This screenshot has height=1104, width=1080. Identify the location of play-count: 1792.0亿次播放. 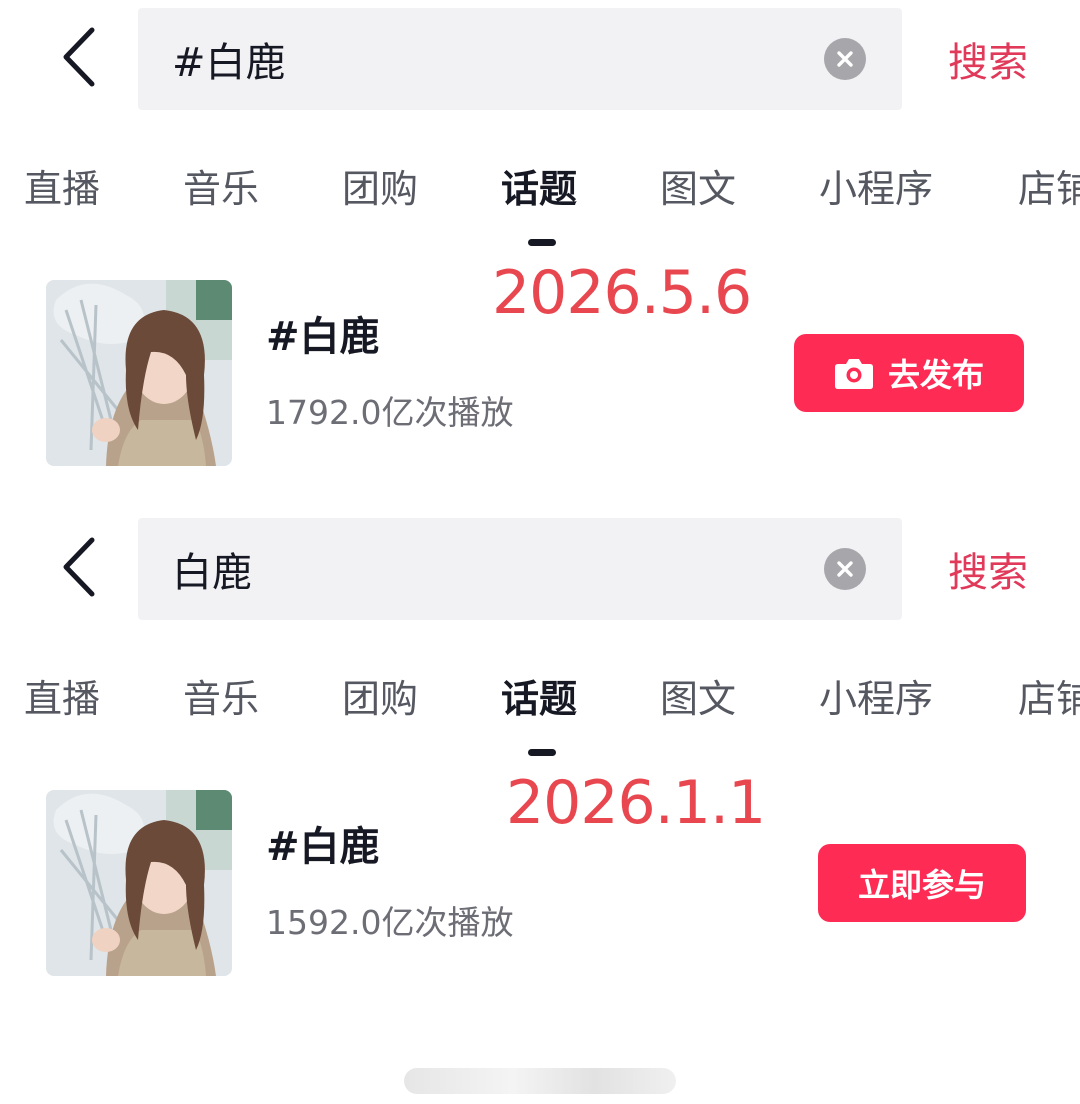
(390, 412).